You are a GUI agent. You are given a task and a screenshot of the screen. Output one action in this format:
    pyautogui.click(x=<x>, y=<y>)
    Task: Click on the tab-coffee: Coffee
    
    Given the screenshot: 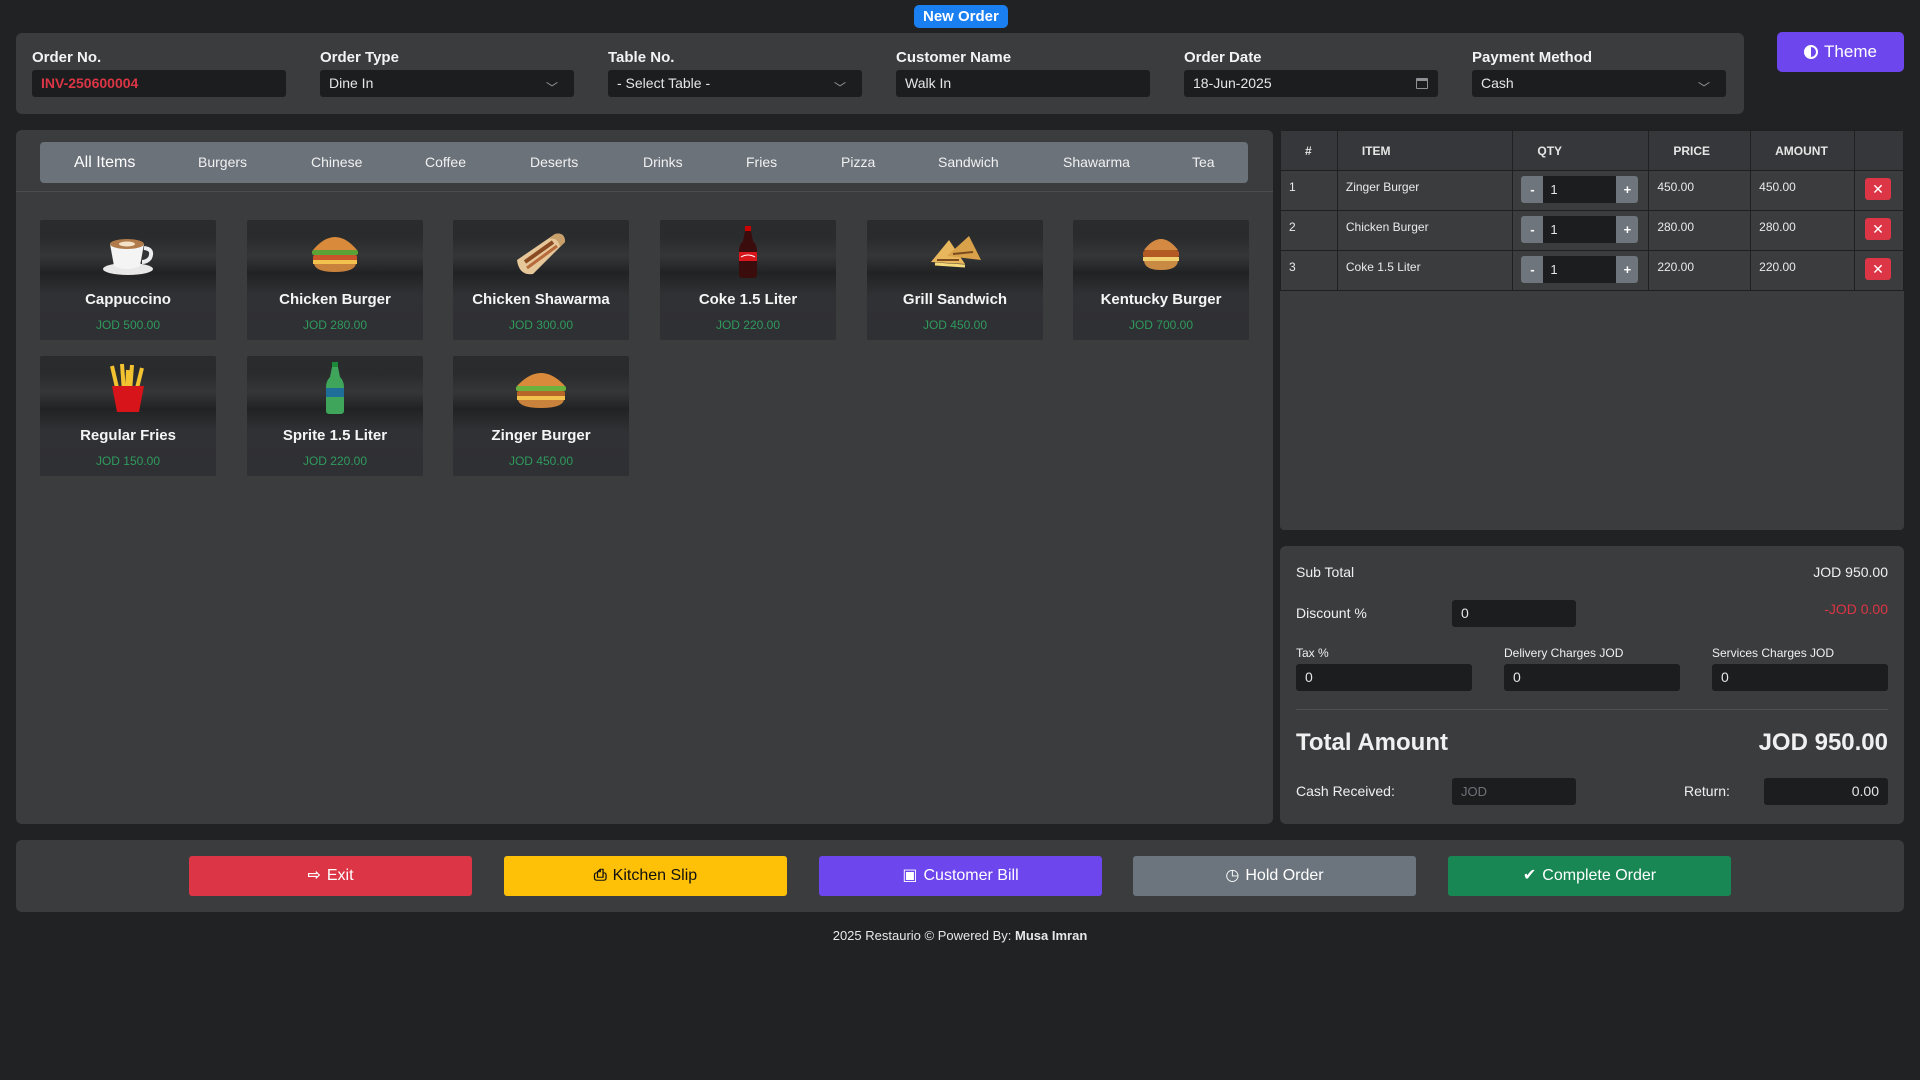 What is the action you would take?
    pyautogui.click(x=445, y=162)
    